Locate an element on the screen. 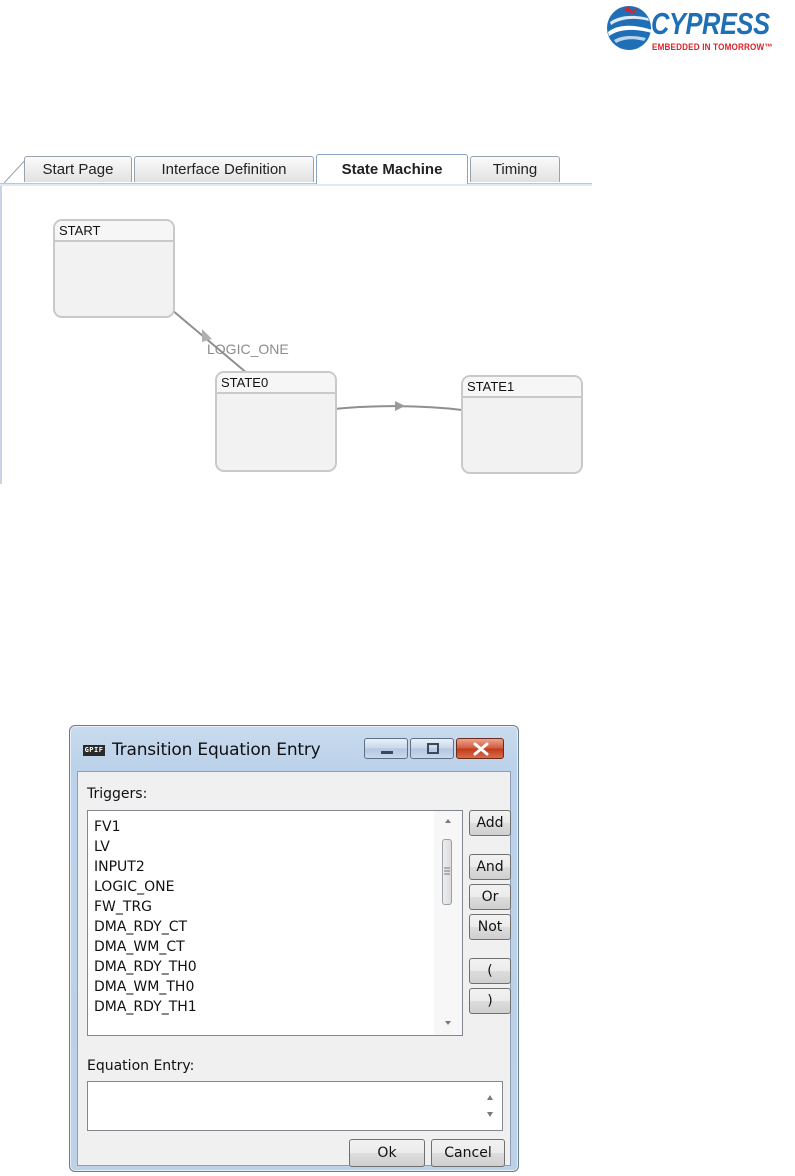 The image size is (795, 1176). trigger-item: FW_TRG is located at coordinates (278, 907).